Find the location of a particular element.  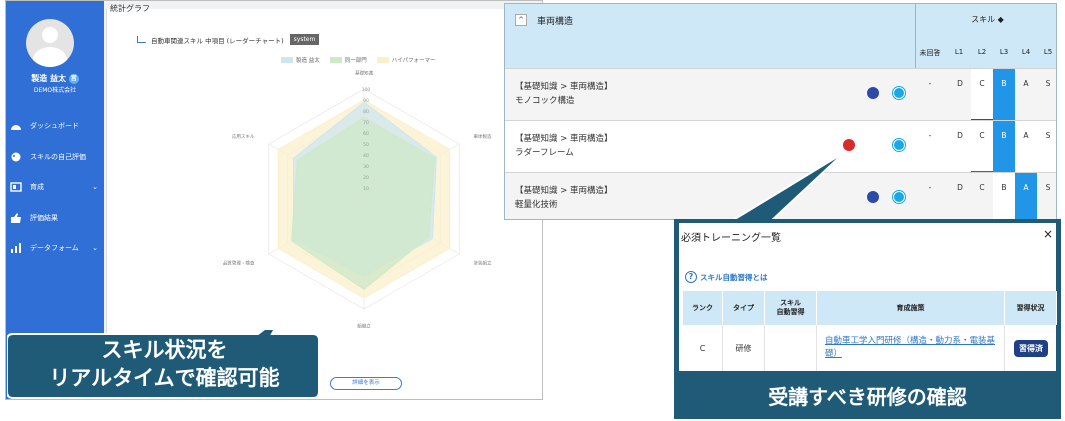

level-header: L2 is located at coordinates (982, 52).